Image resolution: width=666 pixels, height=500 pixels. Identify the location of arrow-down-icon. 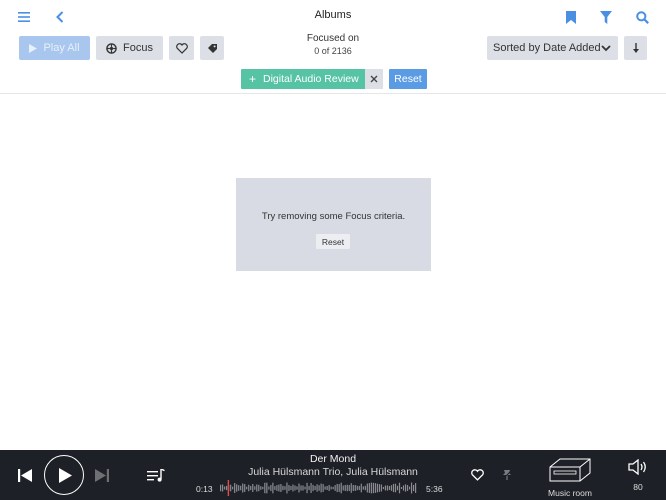
(635, 47).